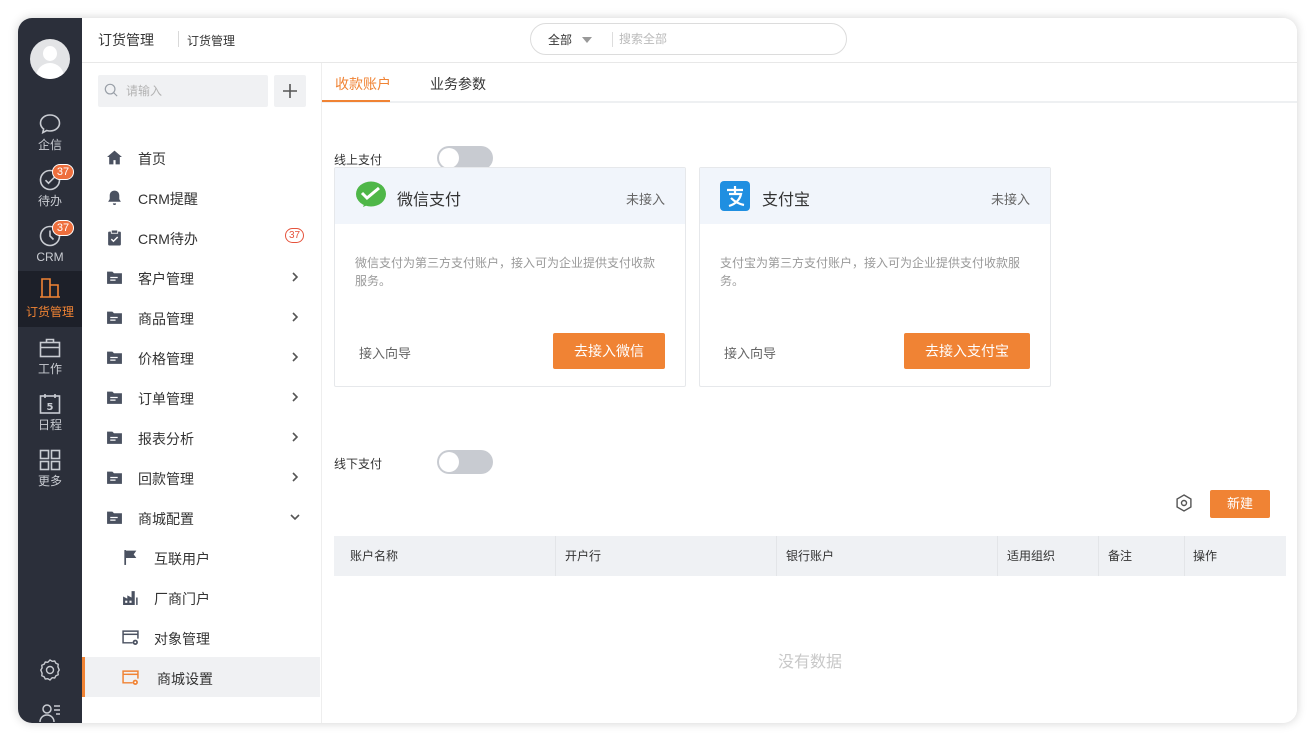 The height and width of the screenshot is (741, 1315). What do you see at coordinates (50, 360) in the screenshot?
I see `rail-item-work: 工作` at bounding box center [50, 360].